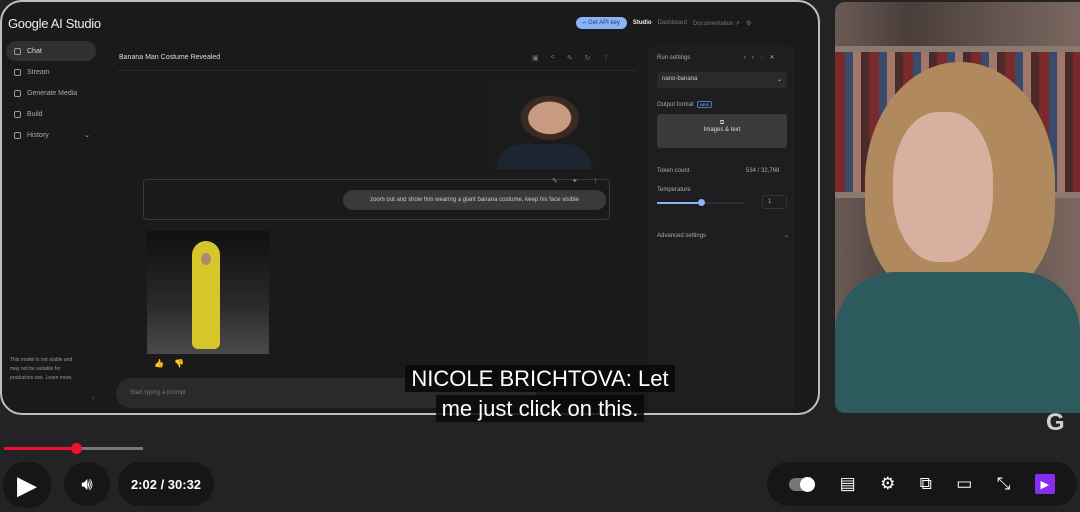  I want to click on subtitles-icon: ▤, so click(848, 484).